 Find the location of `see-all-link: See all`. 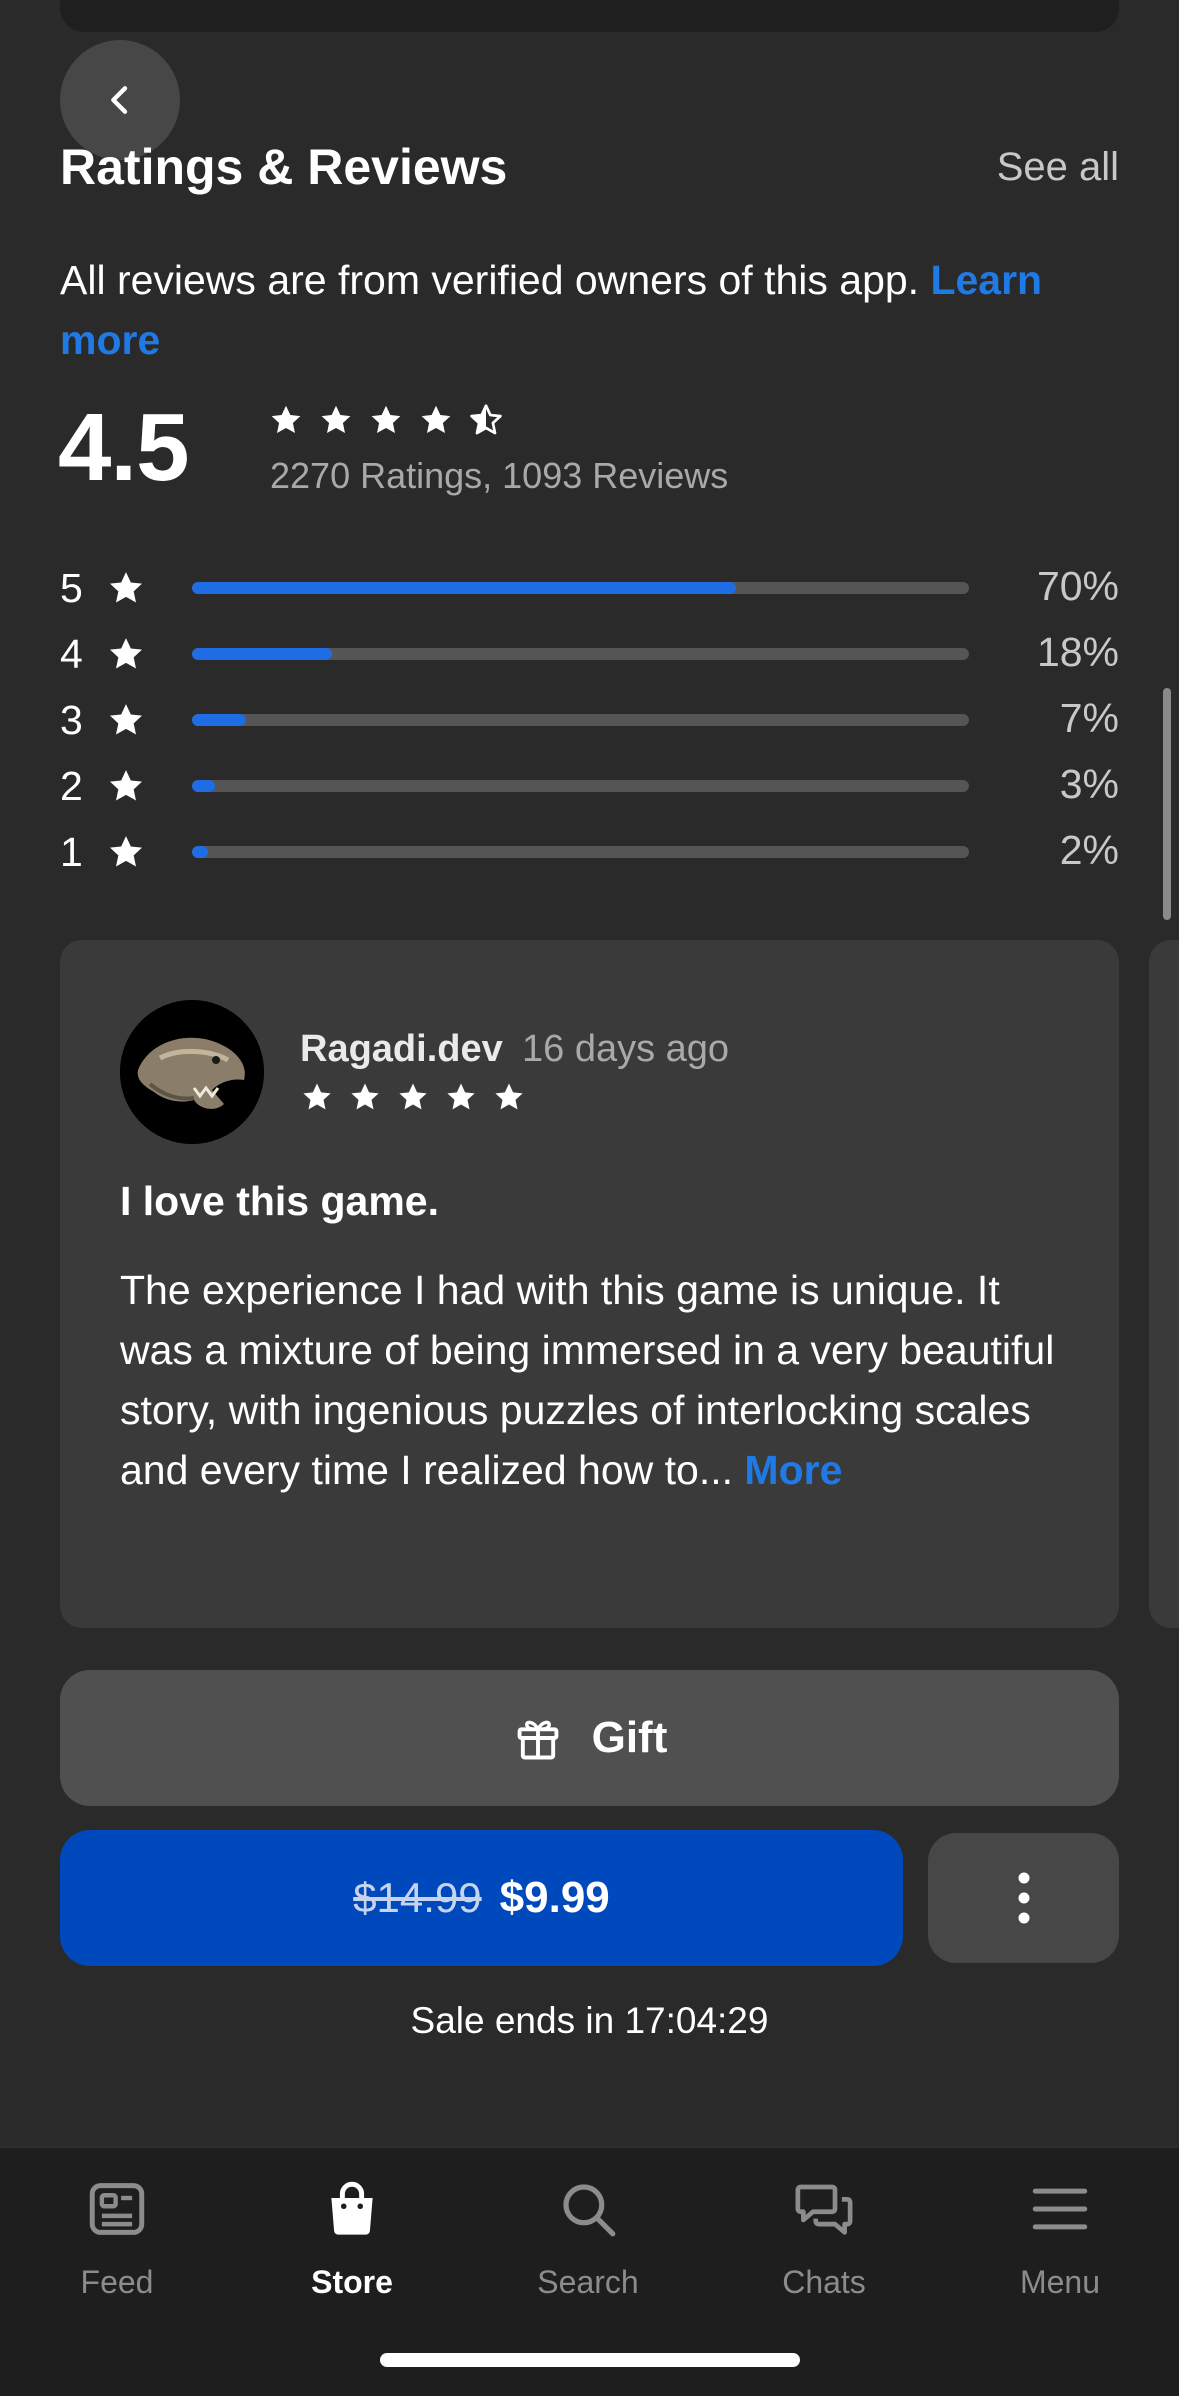

see-all-link: See all is located at coordinates (1058, 167).